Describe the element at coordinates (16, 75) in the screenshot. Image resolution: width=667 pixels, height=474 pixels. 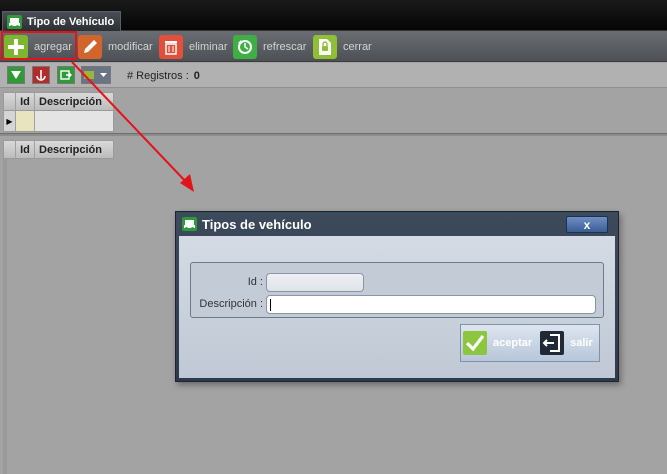
I see `filter-down-icon` at that location.